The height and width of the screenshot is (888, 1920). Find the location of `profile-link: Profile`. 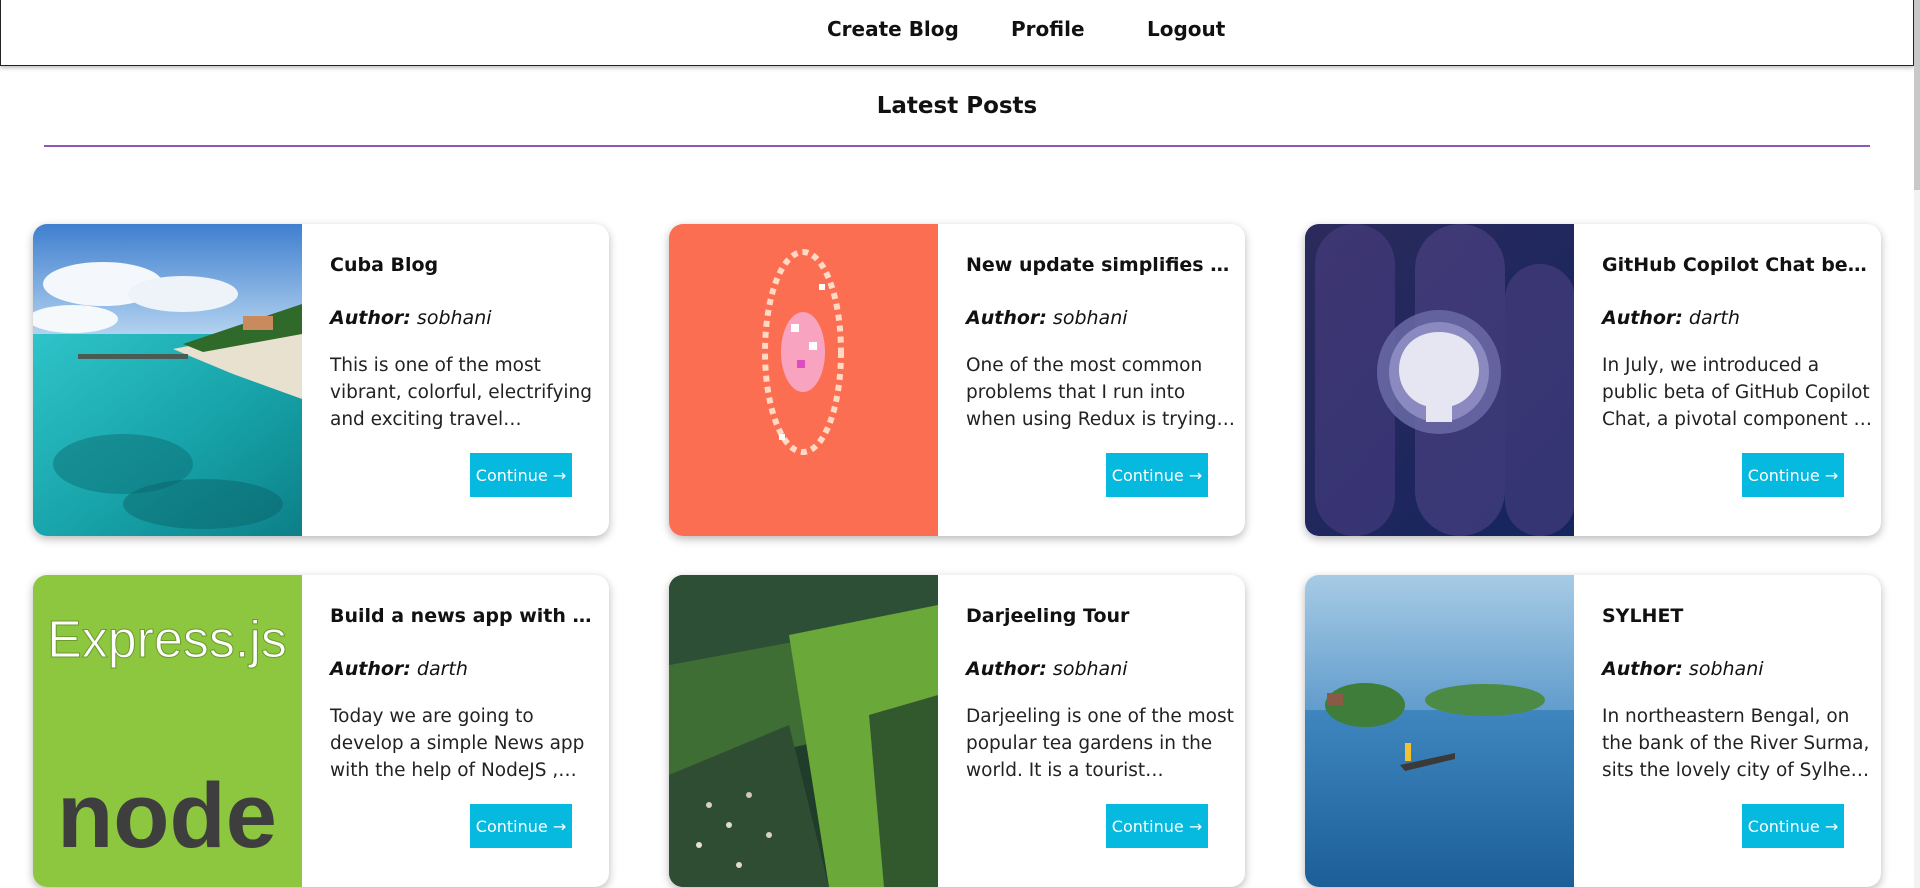

profile-link: Profile is located at coordinates (1048, 29).